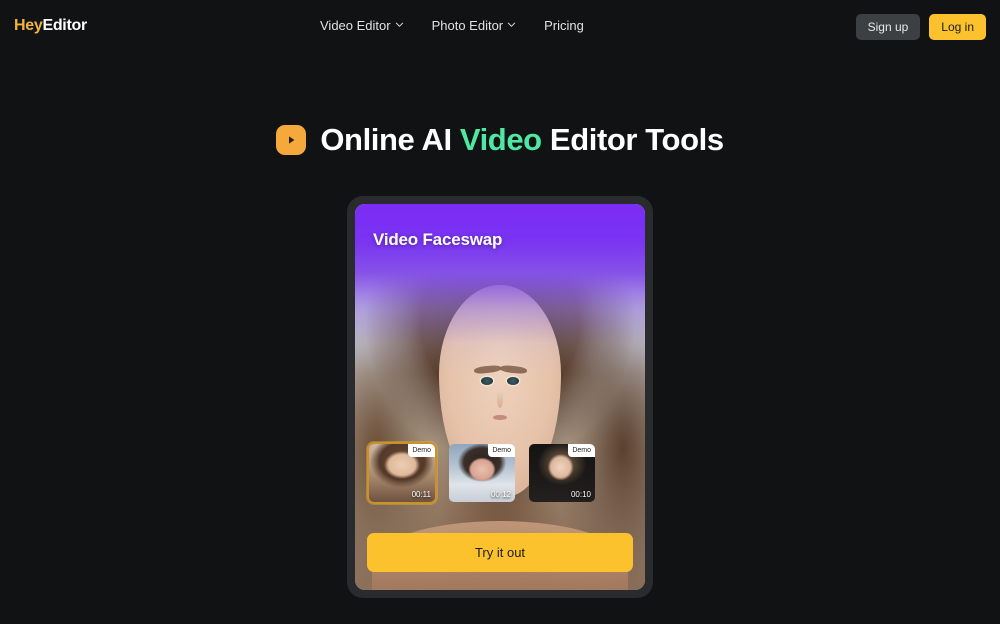  What do you see at coordinates (486, 381) in the screenshot?
I see `preview-eye-left` at bounding box center [486, 381].